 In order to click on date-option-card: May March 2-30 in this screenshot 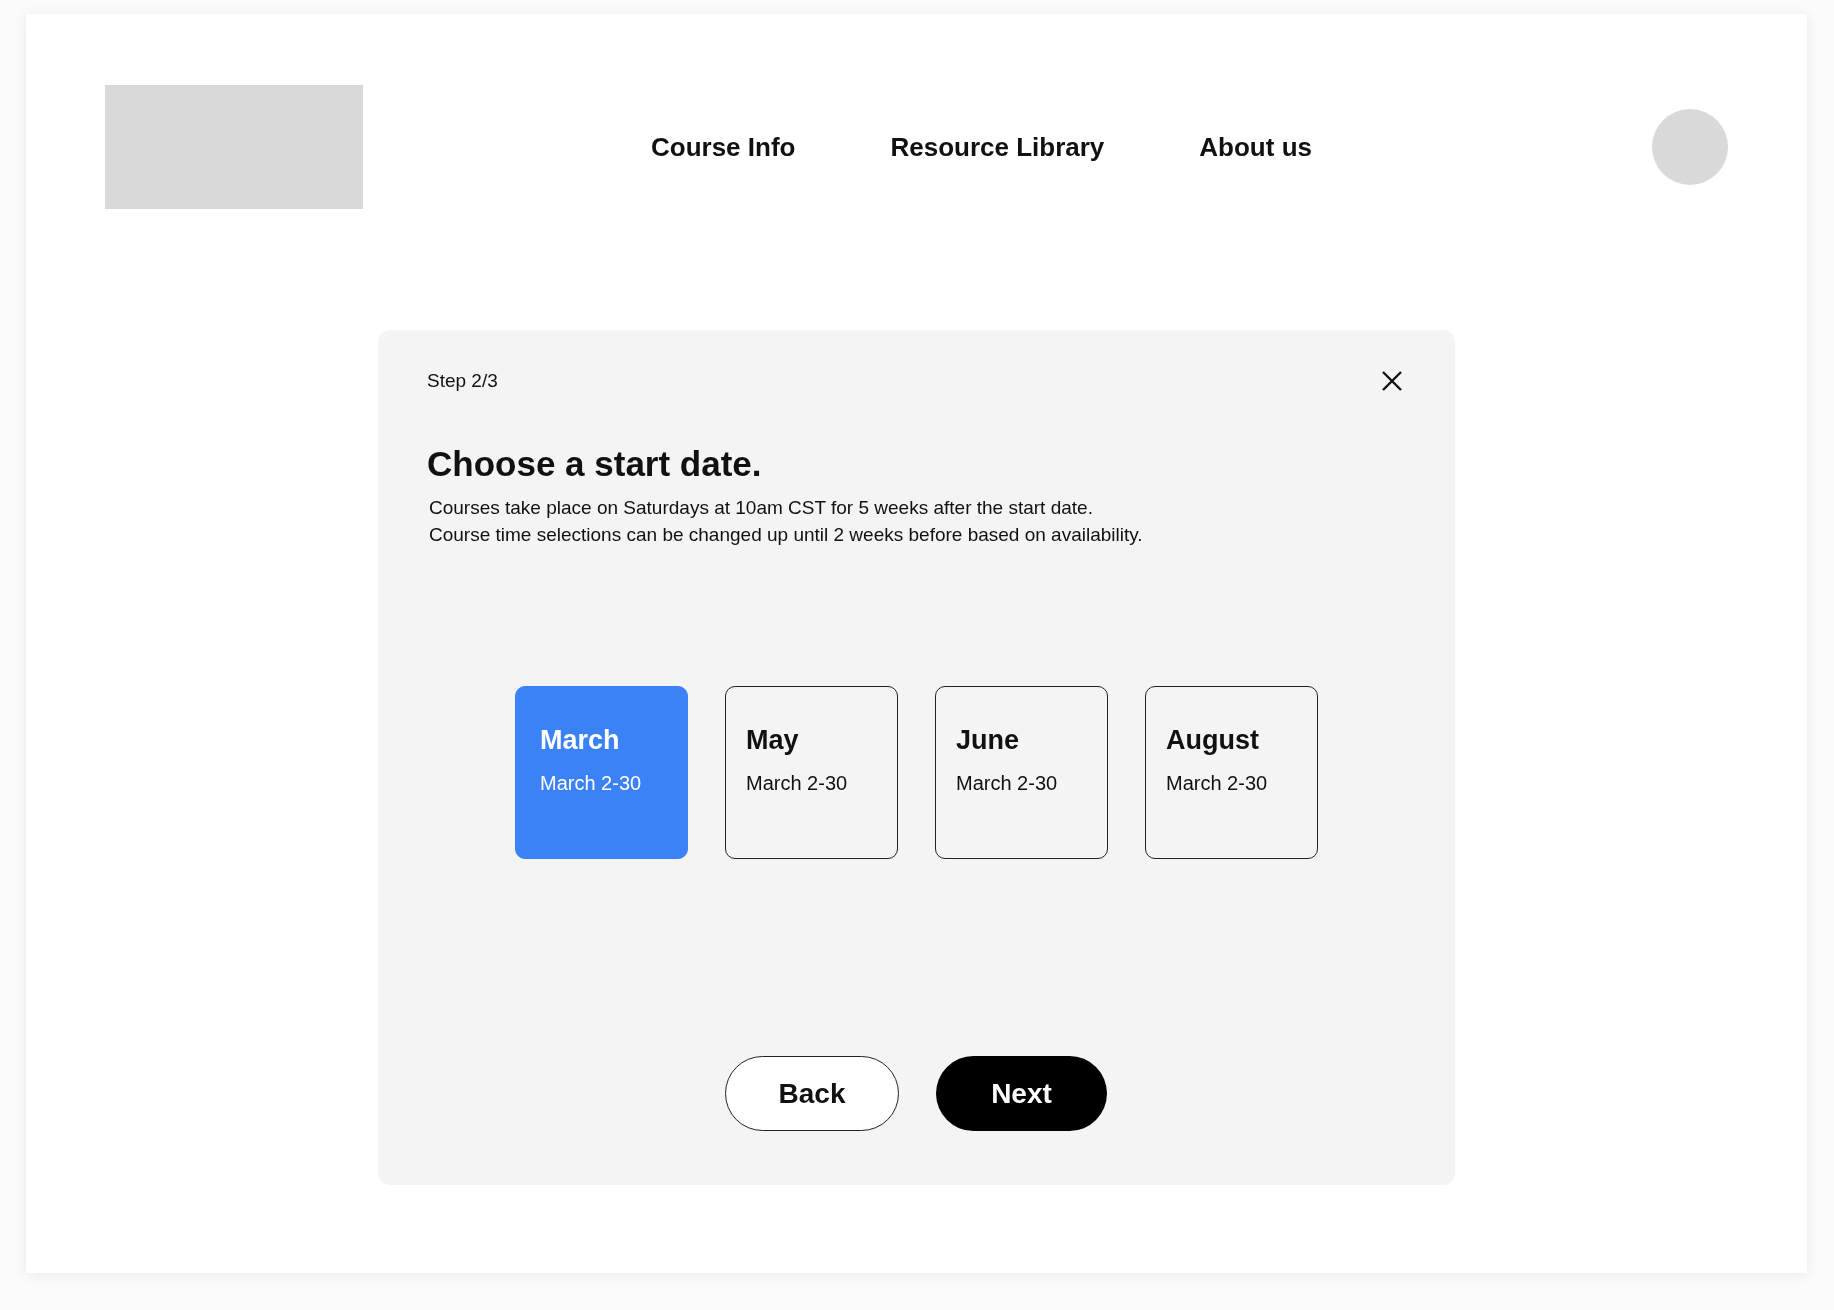, I will do `click(811, 772)`.